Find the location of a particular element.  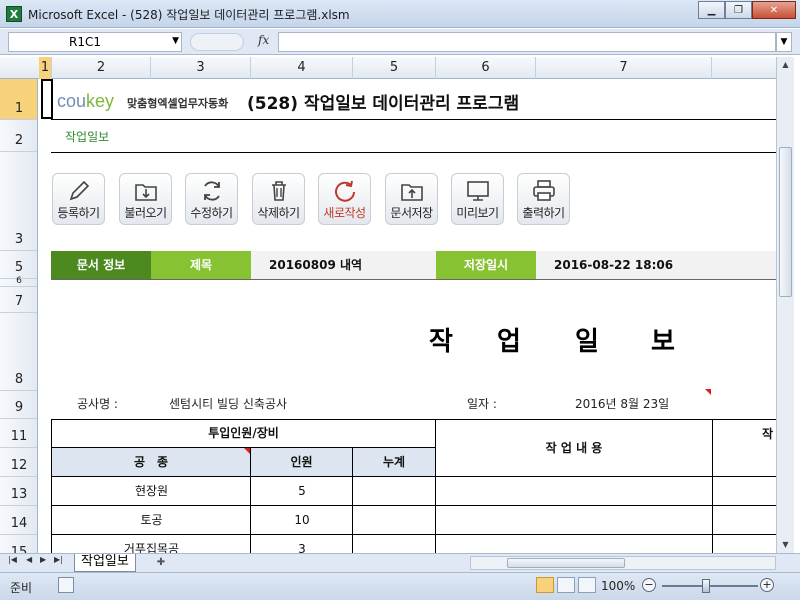

people-cell: 5 is located at coordinates (301, 491).